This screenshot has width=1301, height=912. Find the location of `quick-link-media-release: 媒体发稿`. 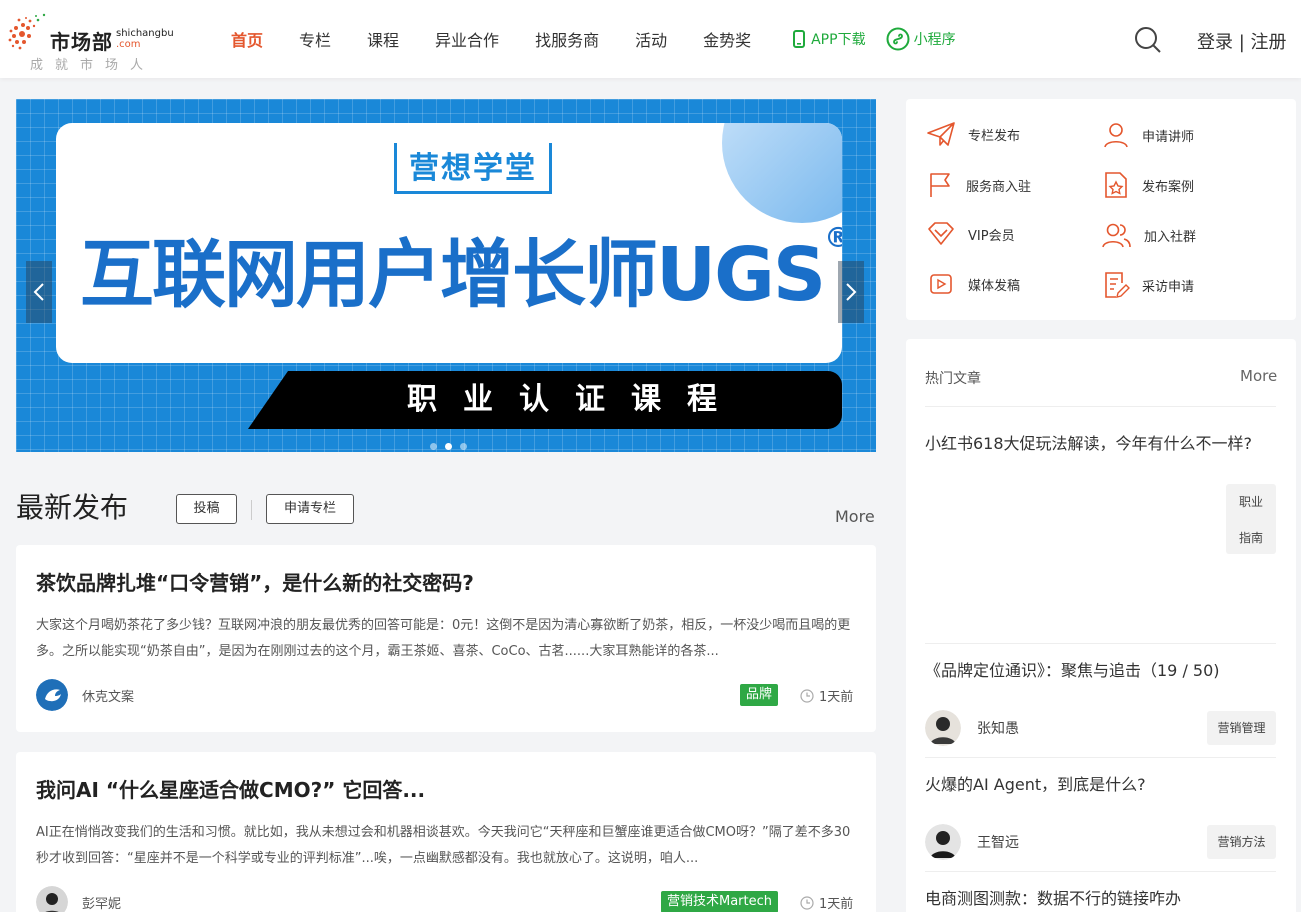

quick-link-media-release: 媒体发稿 is located at coordinates (973, 284).